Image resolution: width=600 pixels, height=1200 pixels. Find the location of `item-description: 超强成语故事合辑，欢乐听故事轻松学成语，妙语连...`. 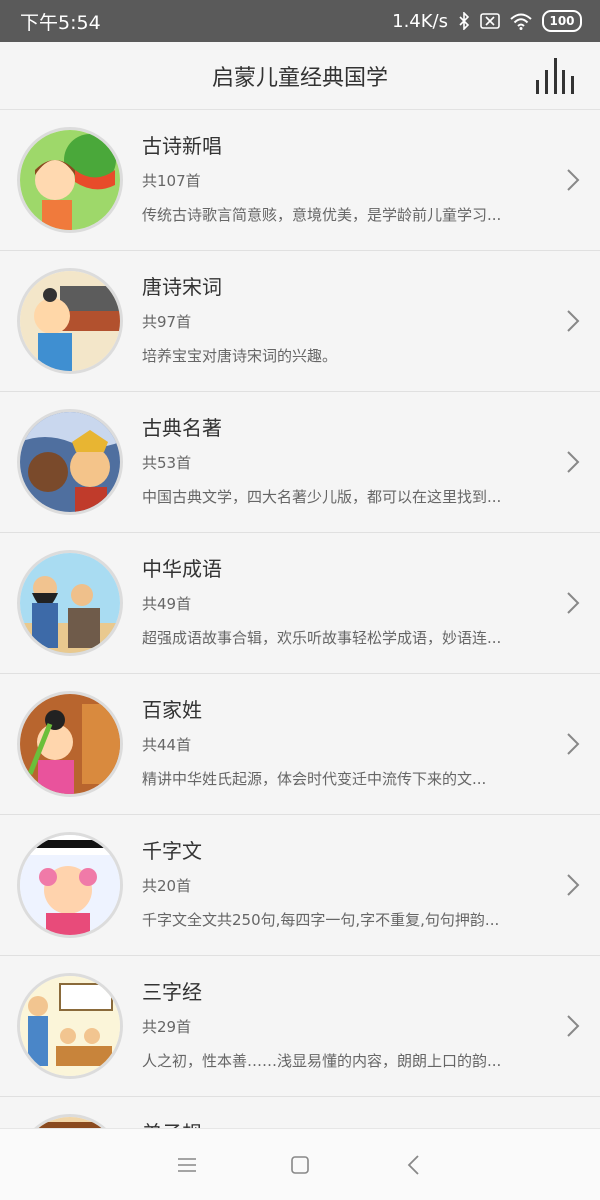

item-description: 超强成语故事合辑，欢乐听故事轻松学成语，妙语连... is located at coordinates (322, 638).